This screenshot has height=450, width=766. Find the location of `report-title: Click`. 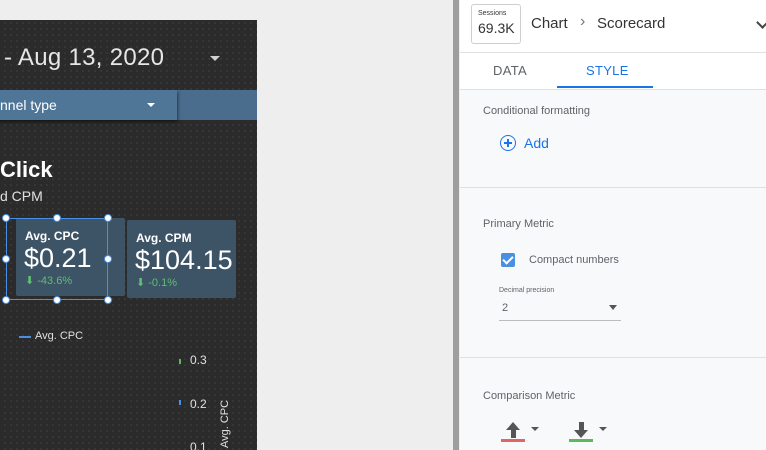

report-title: Click is located at coordinates (26, 169).